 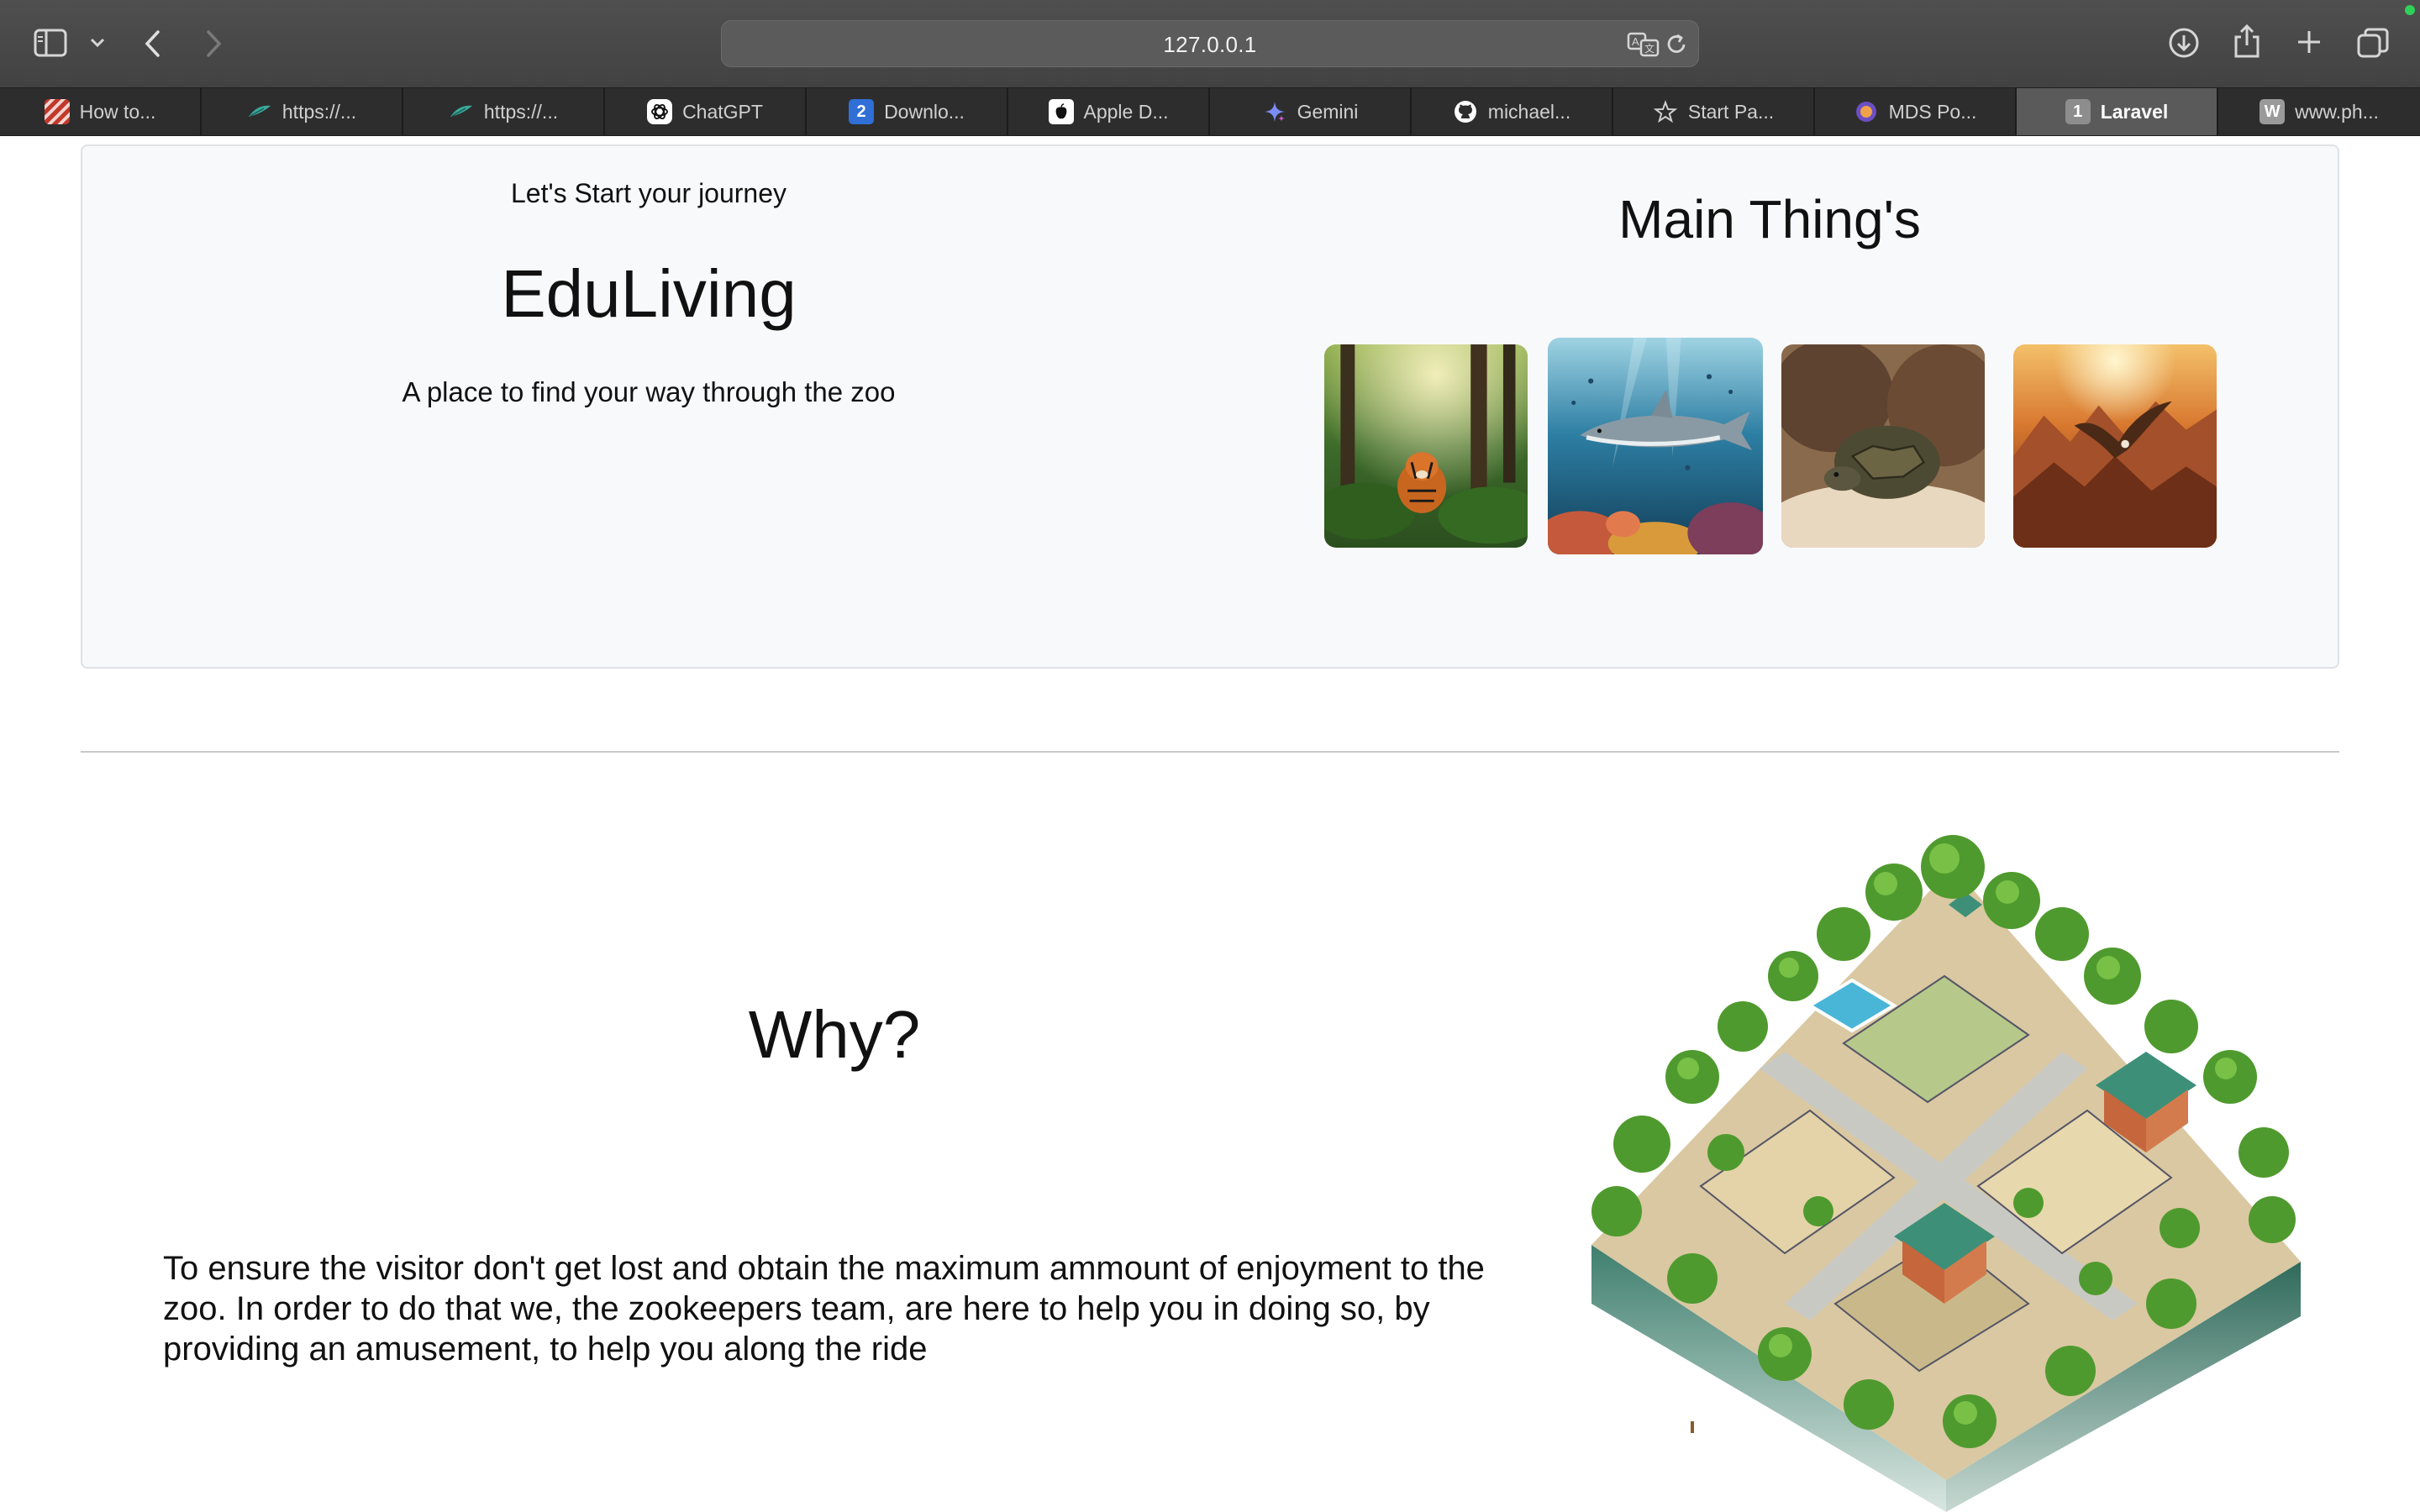 I want to click on gallery-title: Main Thing's, so click(x=1769, y=219).